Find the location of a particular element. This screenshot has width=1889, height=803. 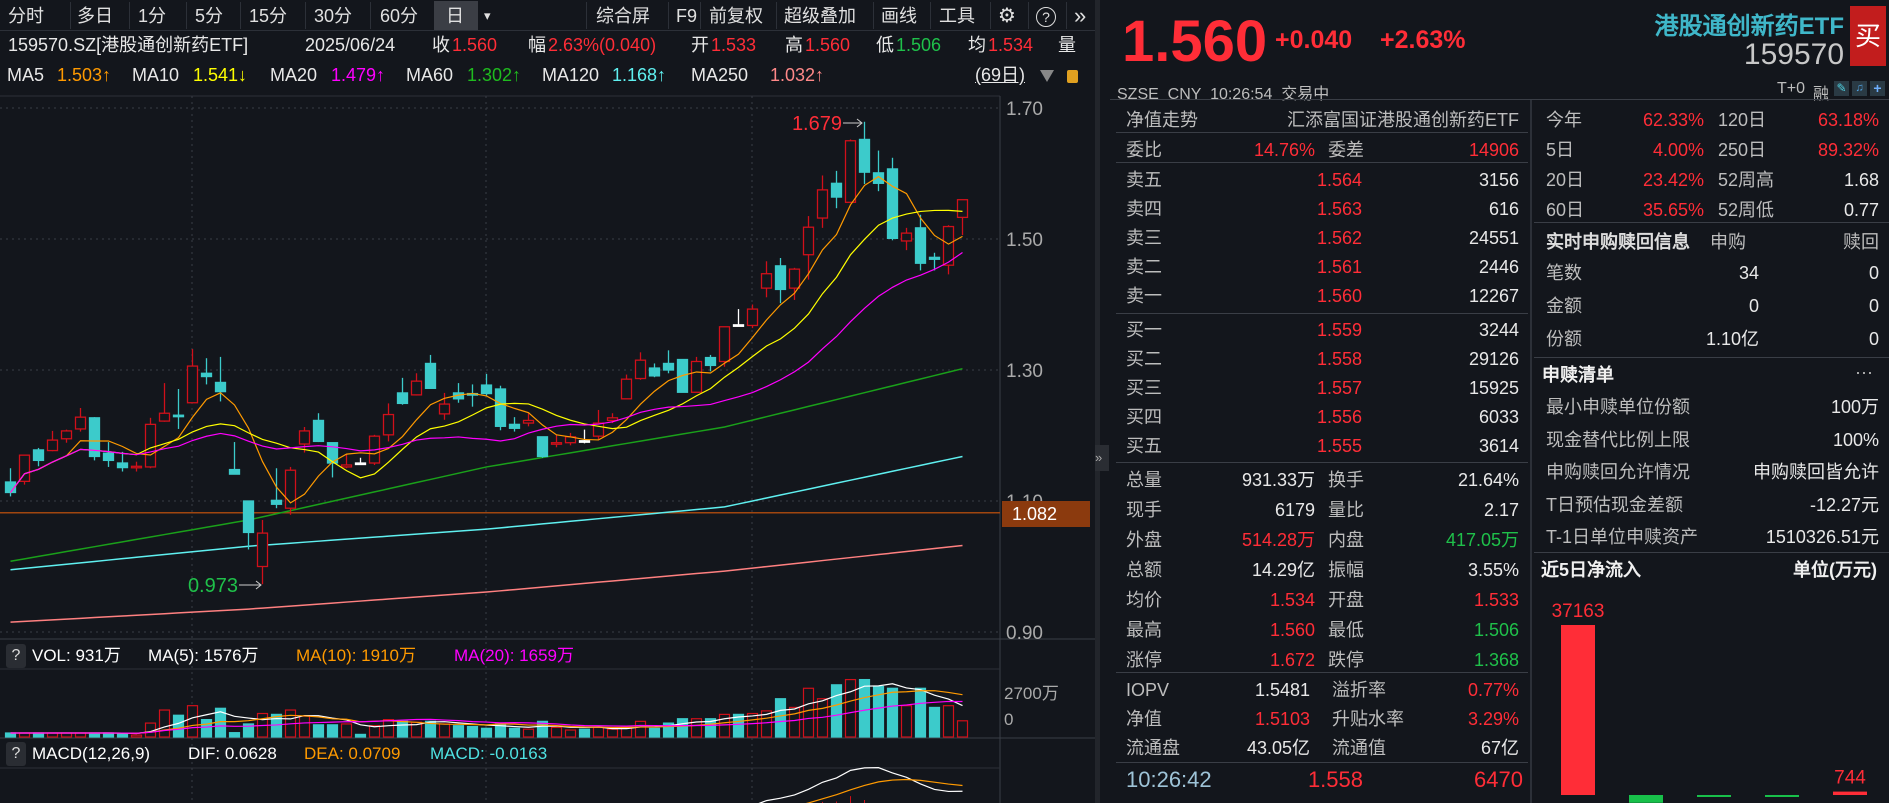

perf-label: 今年 is located at coordinates (1564, 120).